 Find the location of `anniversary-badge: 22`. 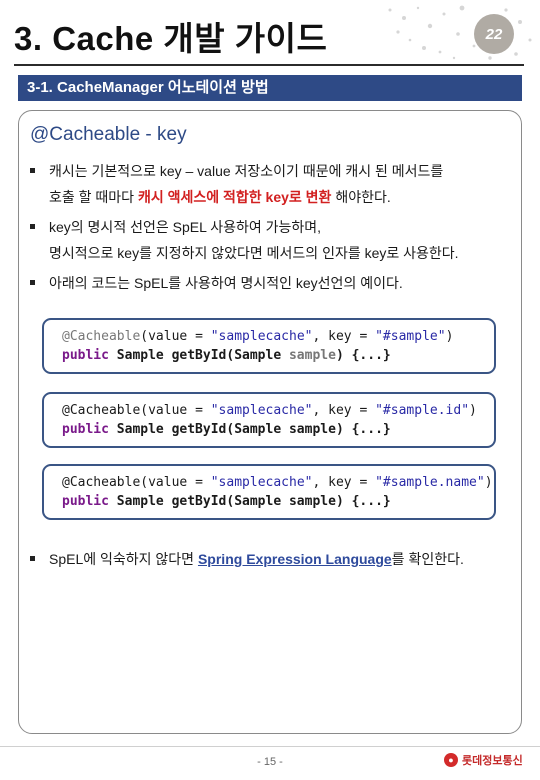

anniversary-badge: 22 is located at coordinates (494, 34).